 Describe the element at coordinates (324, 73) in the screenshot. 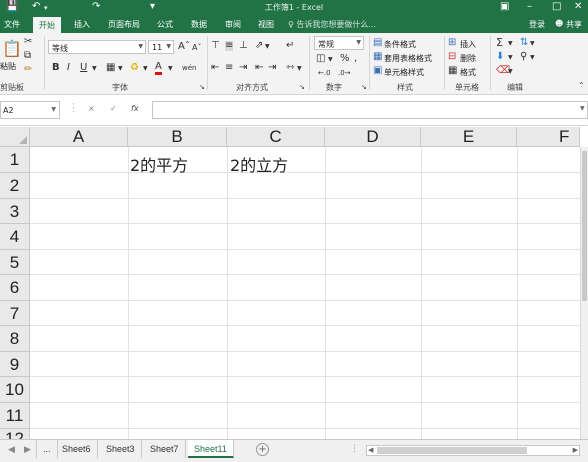

I see `increase-decimal-icon: ←.0` at that location.